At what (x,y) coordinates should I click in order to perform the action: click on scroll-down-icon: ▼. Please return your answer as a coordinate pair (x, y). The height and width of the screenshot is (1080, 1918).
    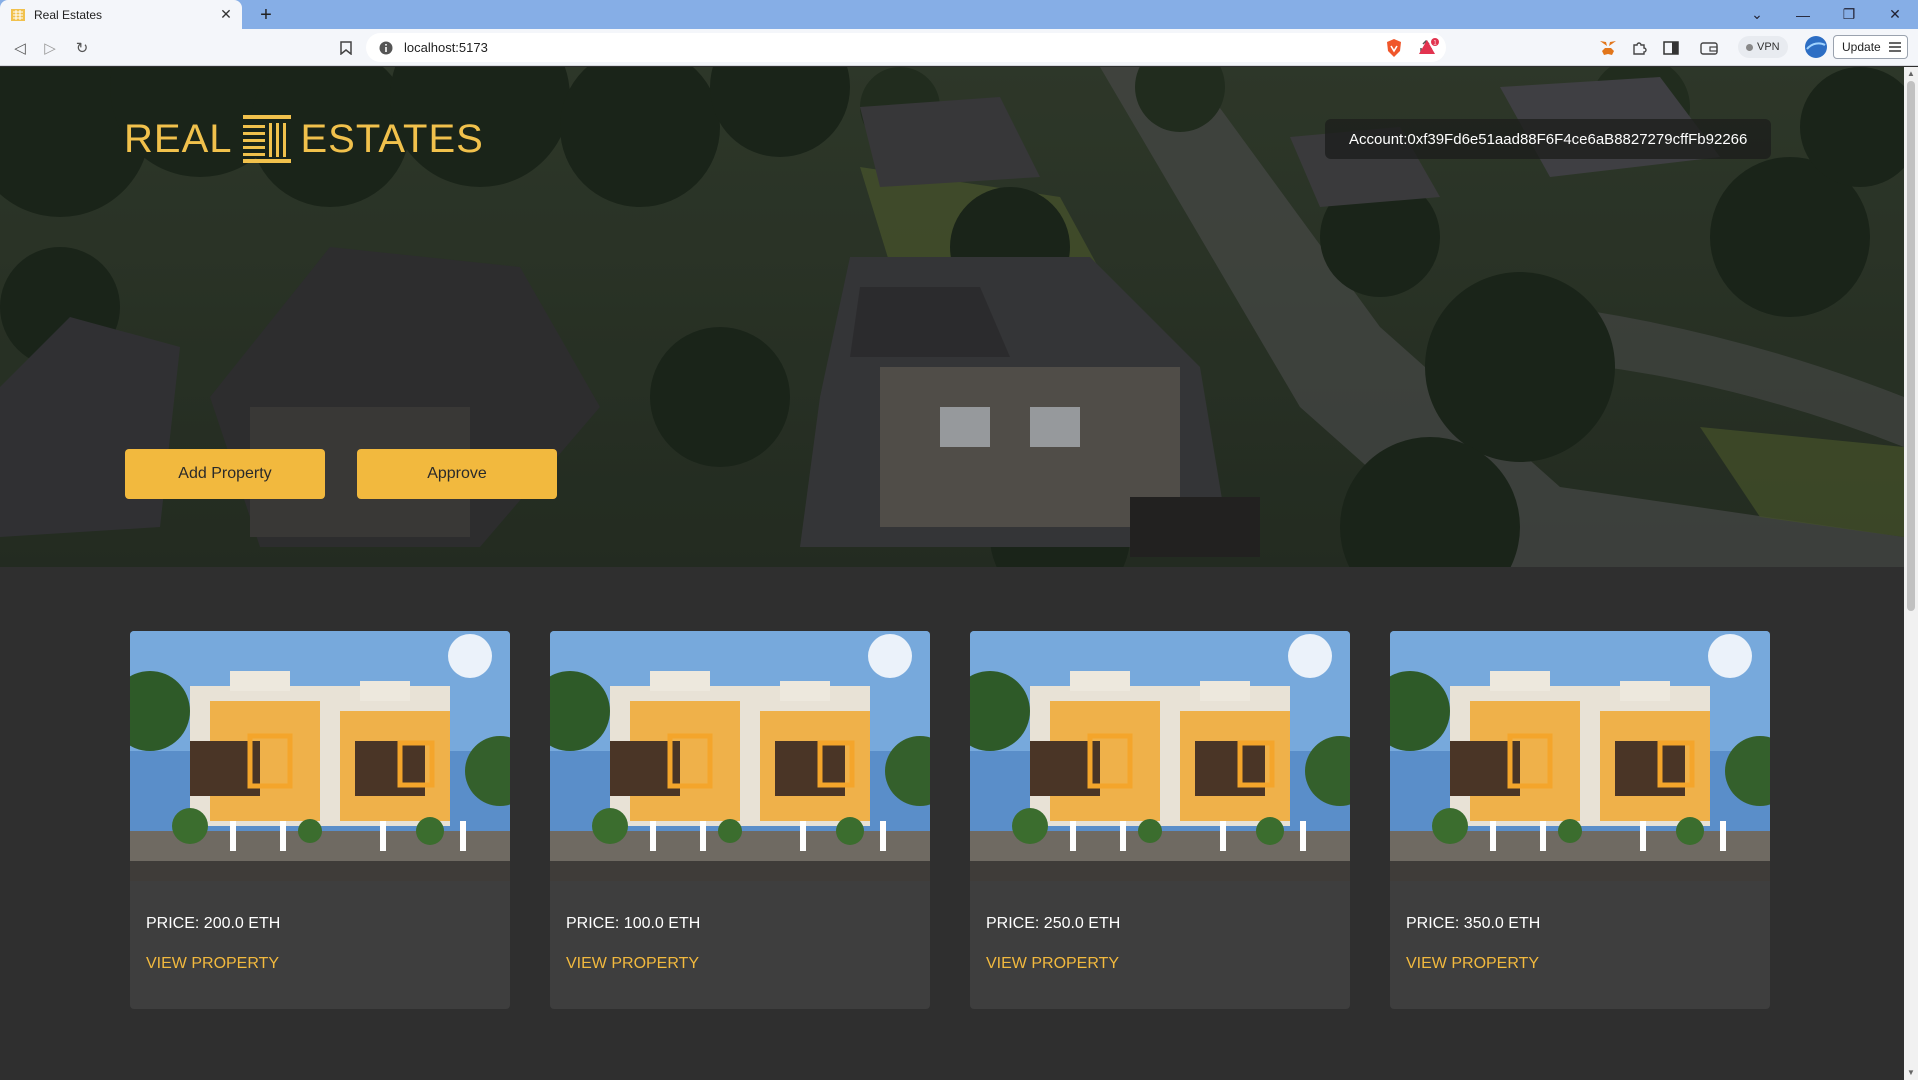
    Looking at the image, I should click on (1911, 1073).